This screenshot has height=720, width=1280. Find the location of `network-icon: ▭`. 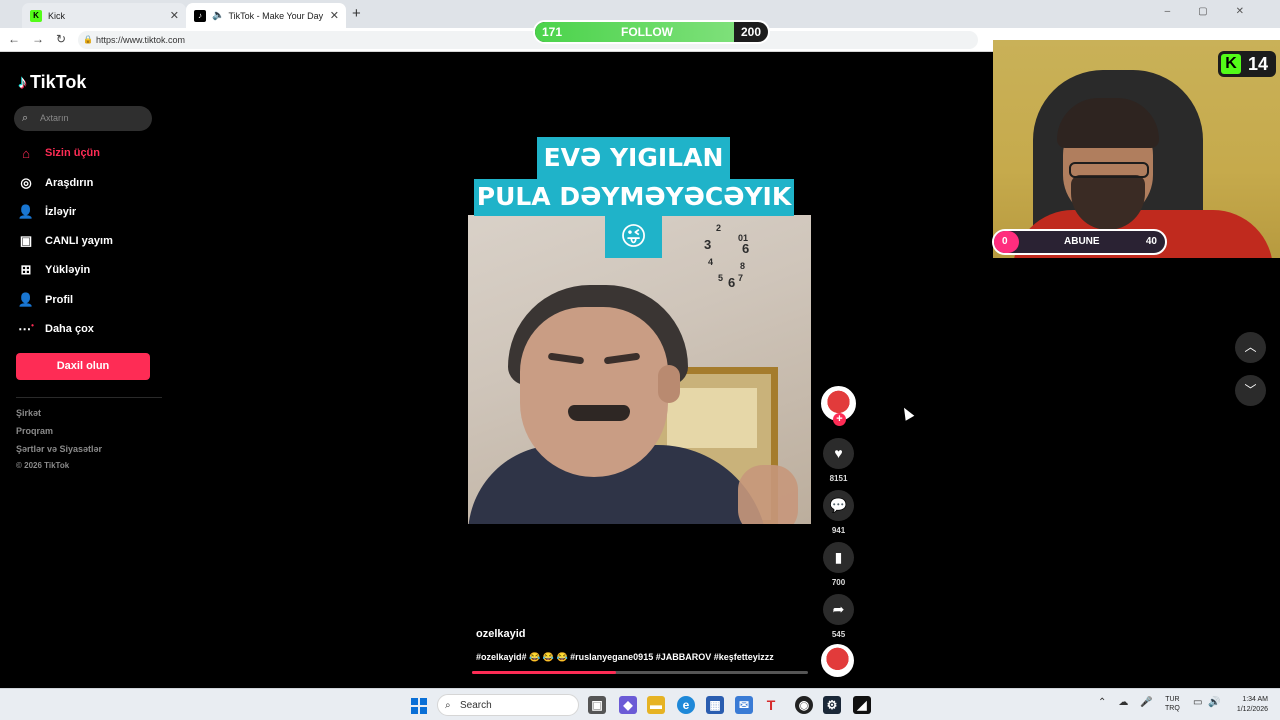

network-icon: ▭ is located at coordinates (1197, 702).